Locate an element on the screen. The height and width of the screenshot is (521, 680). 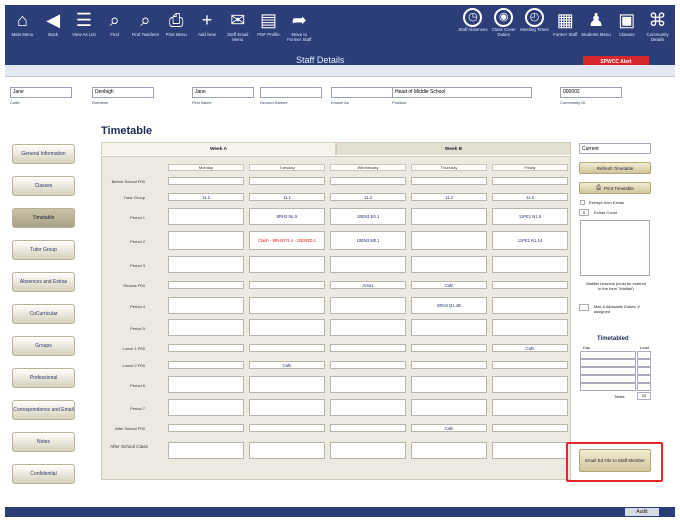
max-duties-field is located at coordinates (584, 307).